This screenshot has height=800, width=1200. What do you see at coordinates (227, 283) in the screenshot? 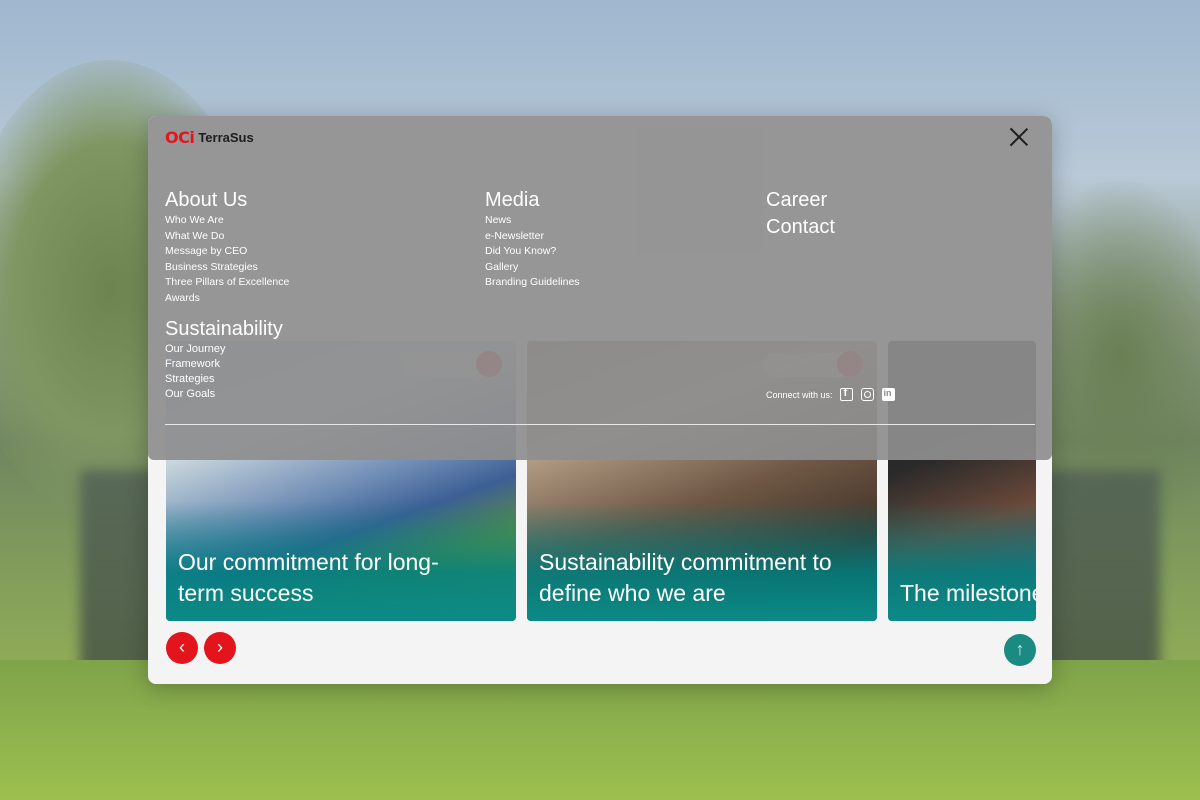
I see `menu-item-three-pillars: Three Pillars of Excellence` at bounding box center [227, 283].